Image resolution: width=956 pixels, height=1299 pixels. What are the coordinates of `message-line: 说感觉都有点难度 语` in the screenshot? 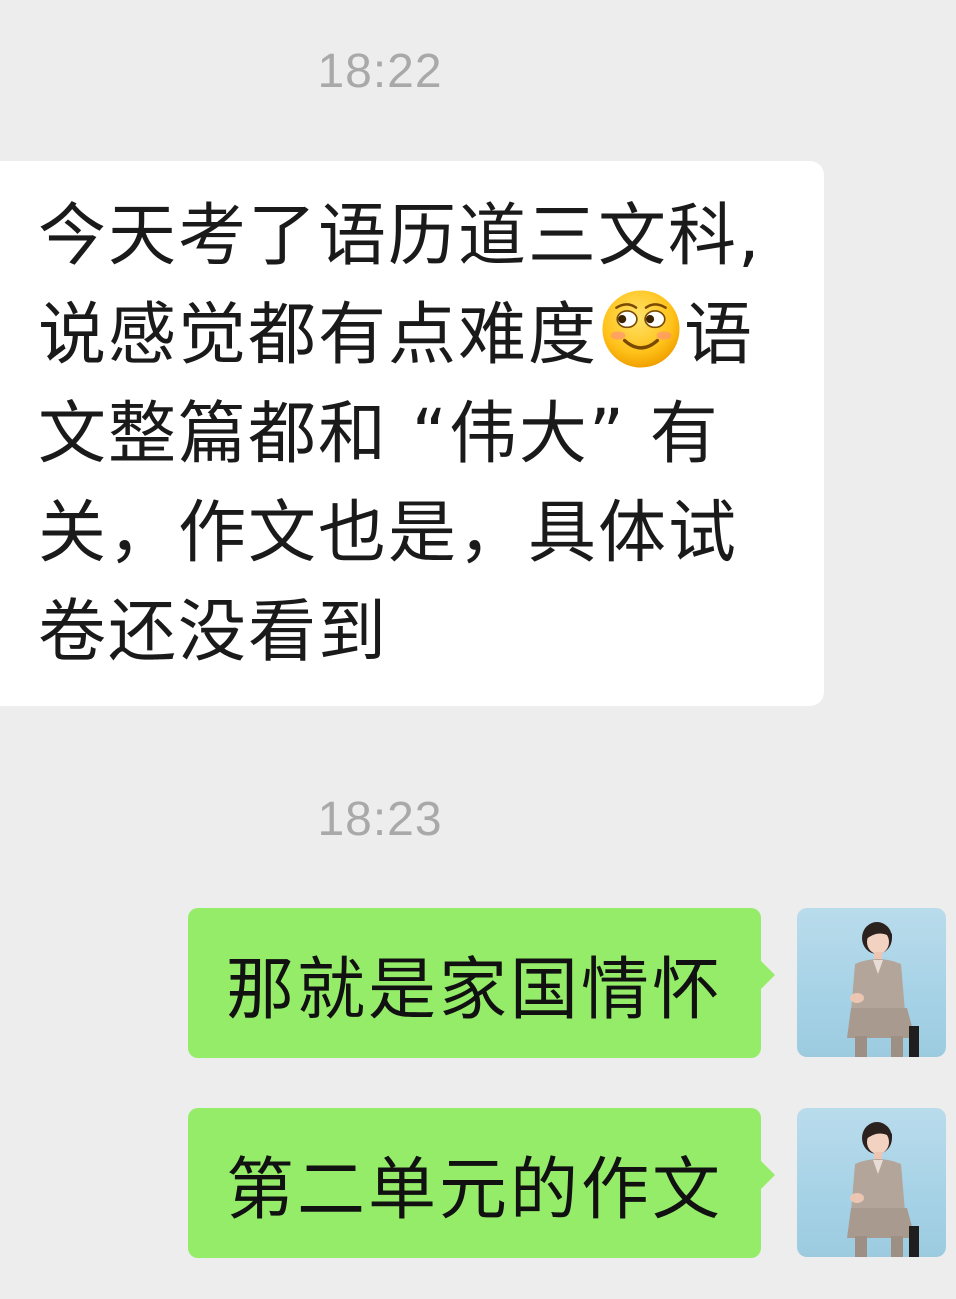 It's located at (416, 335).